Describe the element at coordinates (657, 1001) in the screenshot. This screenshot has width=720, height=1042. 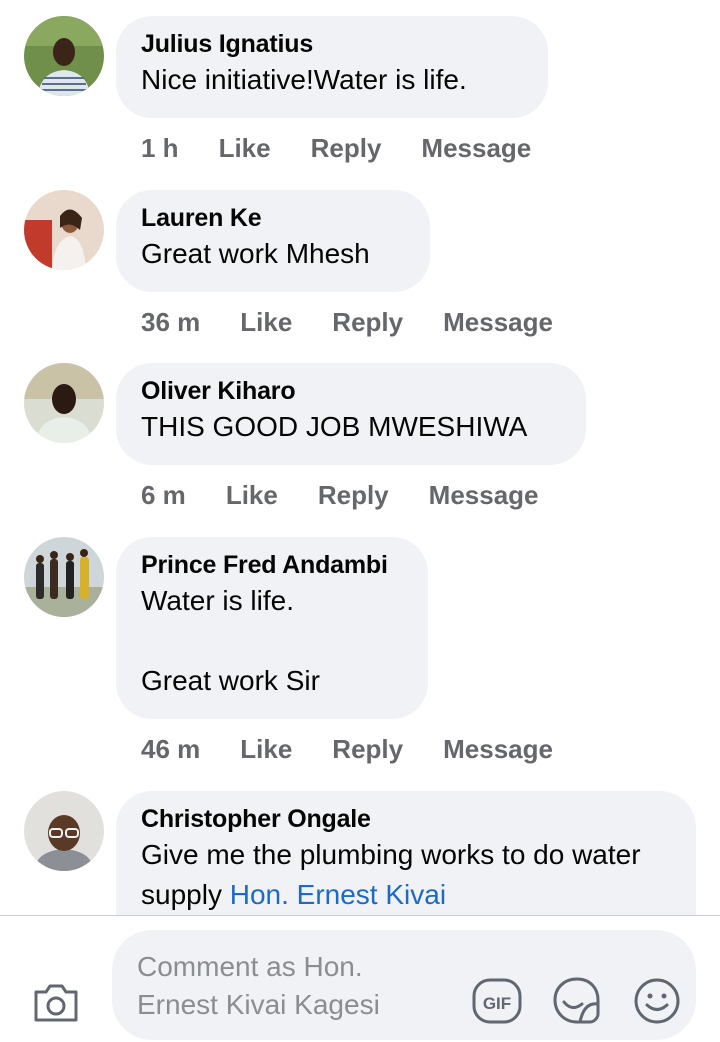
I see `emoji-icon` at that location.